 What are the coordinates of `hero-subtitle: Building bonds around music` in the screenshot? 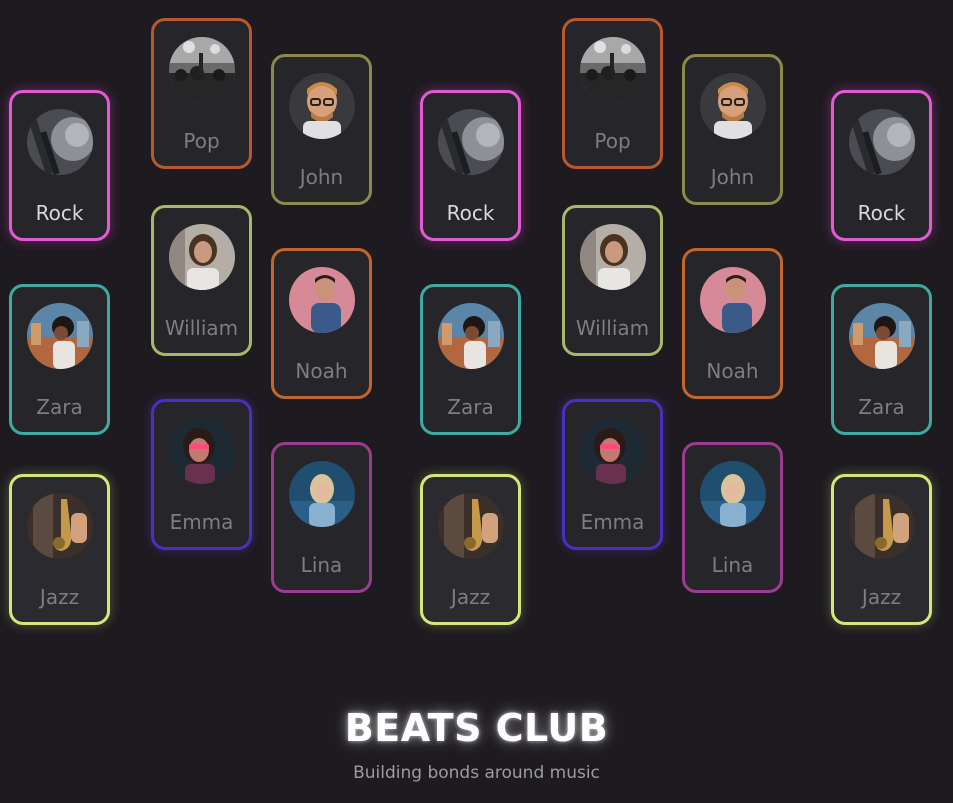 It's located at (476, 773).